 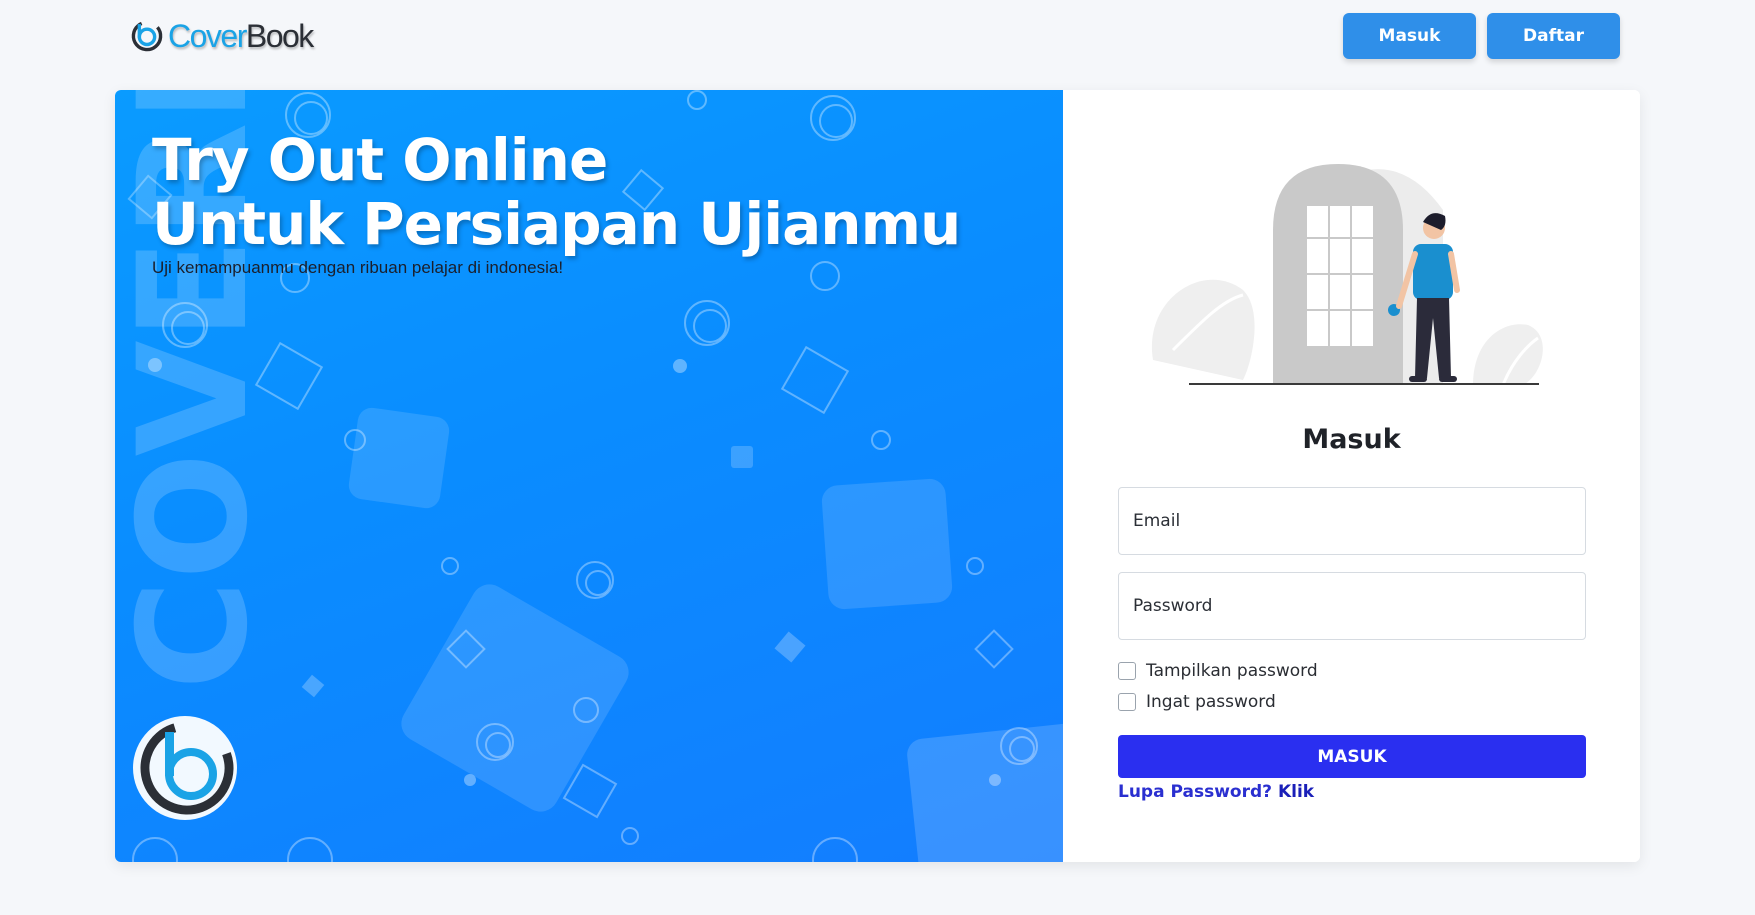 I want to click on remember-password-checkbox, so click(x=1127, y=702).